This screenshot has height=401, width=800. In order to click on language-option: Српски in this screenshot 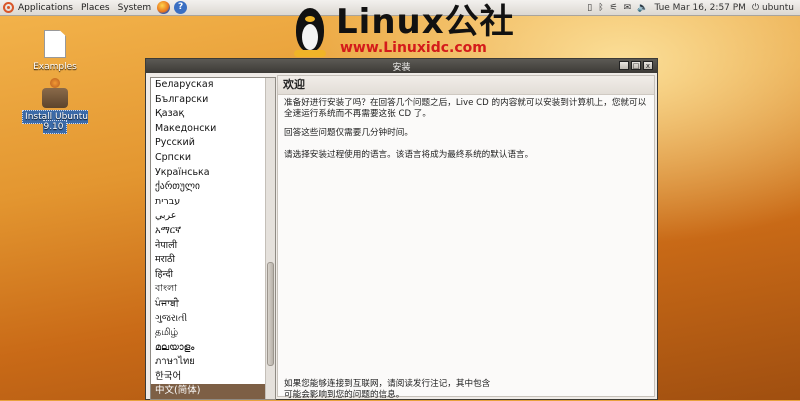, I will do `click(213, 158)`.